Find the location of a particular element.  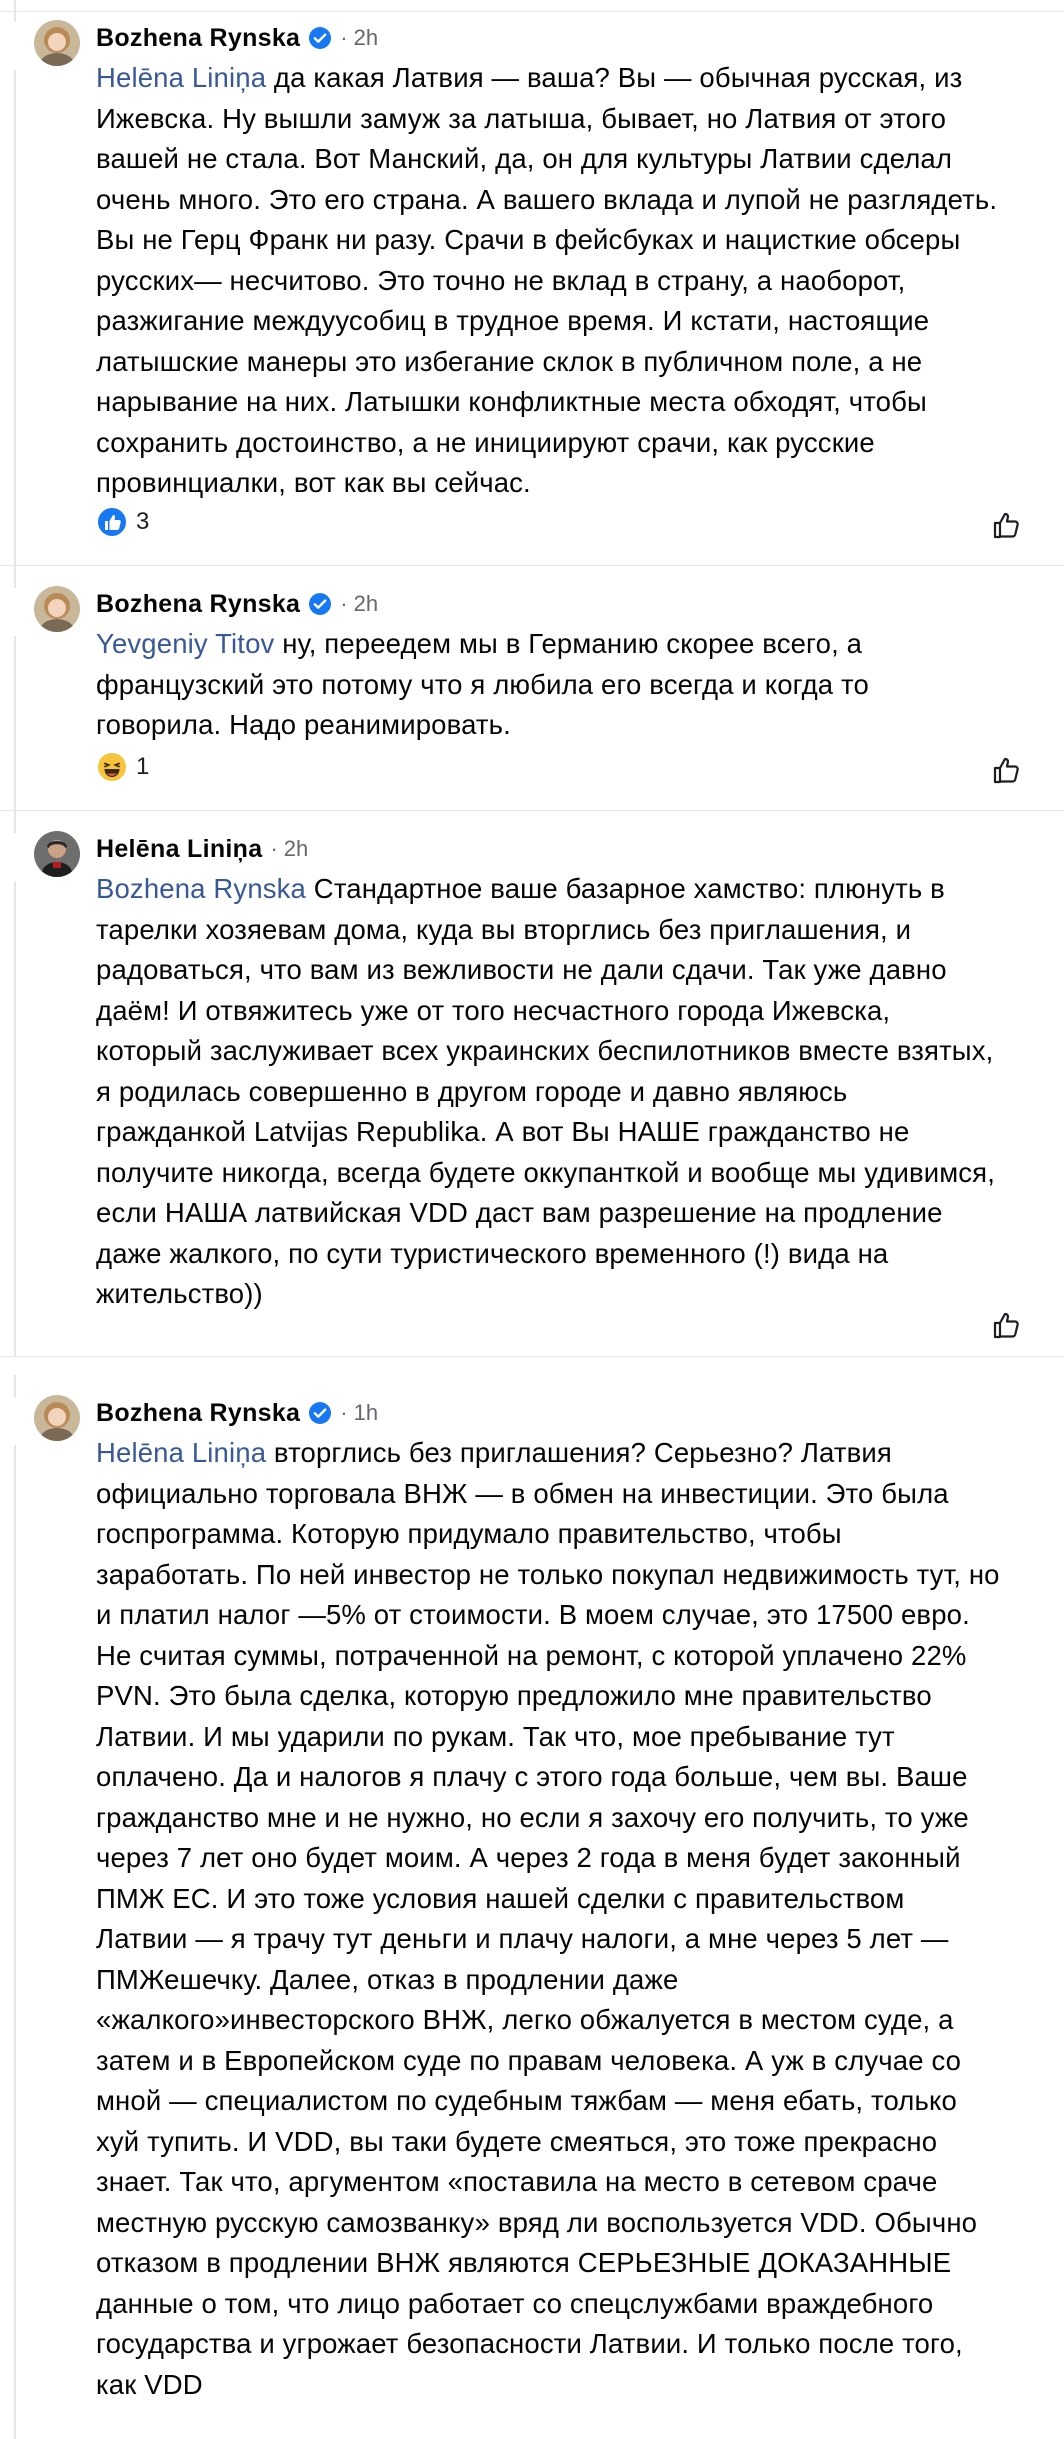

haha-reaction-icon is located at coordinates (112, 767).